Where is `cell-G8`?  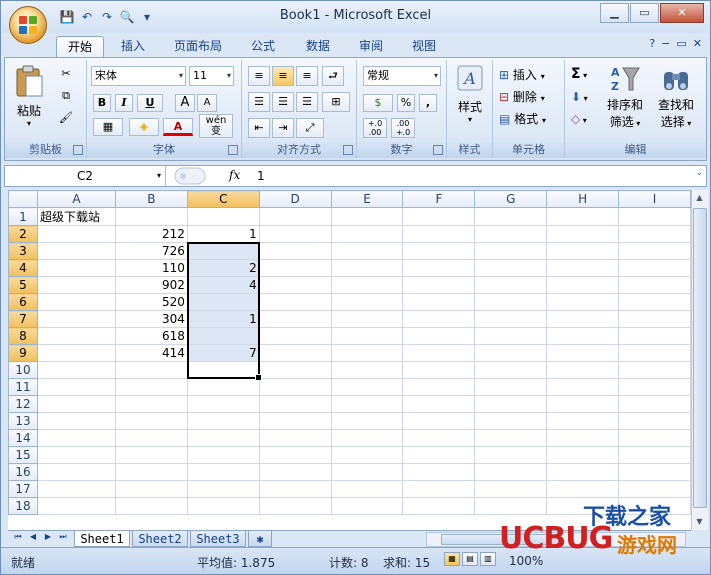 cell-G8 is located at coordinates (511, 336).